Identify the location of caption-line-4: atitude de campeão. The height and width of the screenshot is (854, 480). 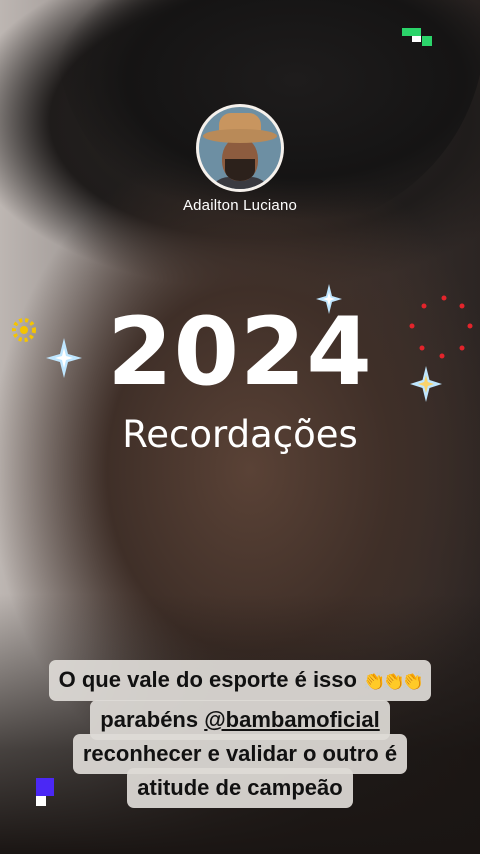
(240, 788).